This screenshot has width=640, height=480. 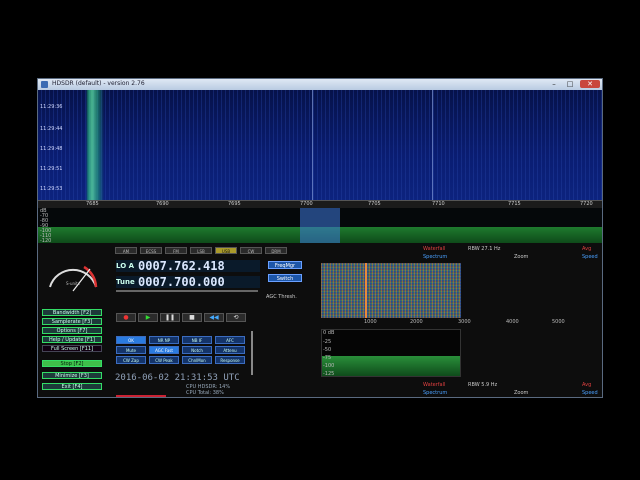 What do you see at coordinates (72, 321) in the screenshot?
I see `samplerate-button: Samplerate [F3]` at bounding box center [72, 321].